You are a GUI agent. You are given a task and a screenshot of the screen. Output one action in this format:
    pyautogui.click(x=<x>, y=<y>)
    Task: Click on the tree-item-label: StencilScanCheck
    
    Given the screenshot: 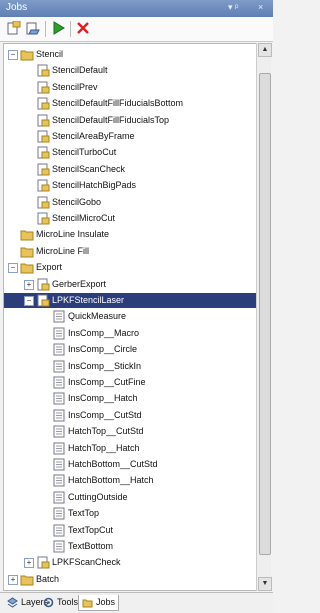 What is the action you would take?
    pyautogui.click(x=89, y=168)
    